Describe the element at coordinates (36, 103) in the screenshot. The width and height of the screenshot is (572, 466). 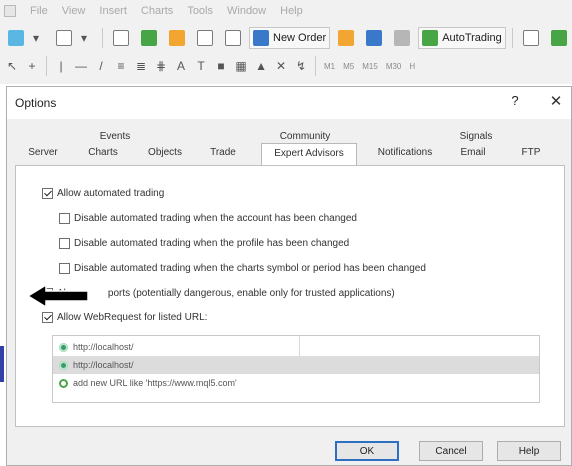
I see `dialog-title: Options` at that location.